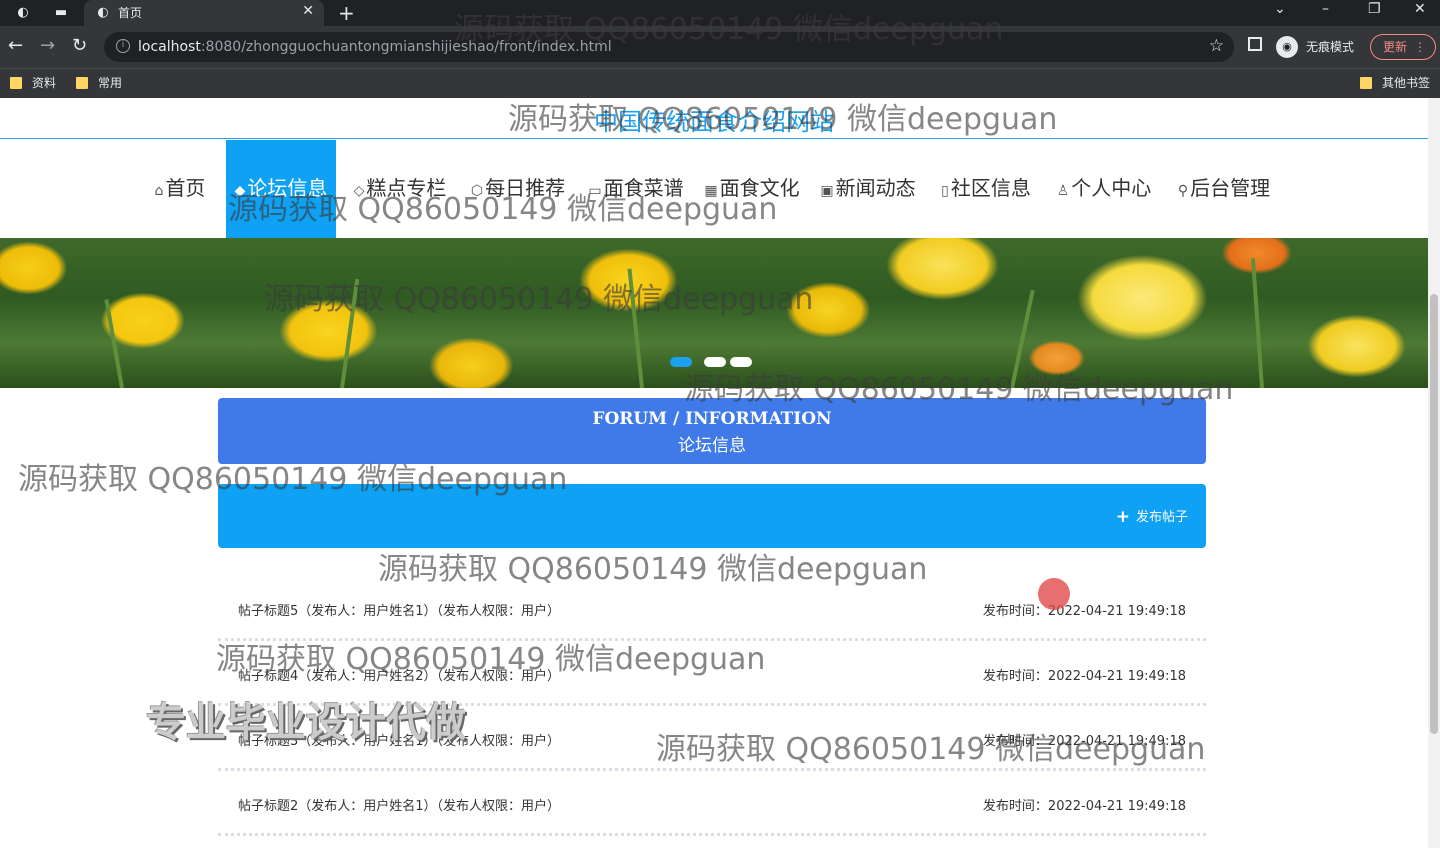 The width and height of the screenshot is (1440, 848). I want to click on nav-item-home: ⌂ 首页, so click(180, 189).